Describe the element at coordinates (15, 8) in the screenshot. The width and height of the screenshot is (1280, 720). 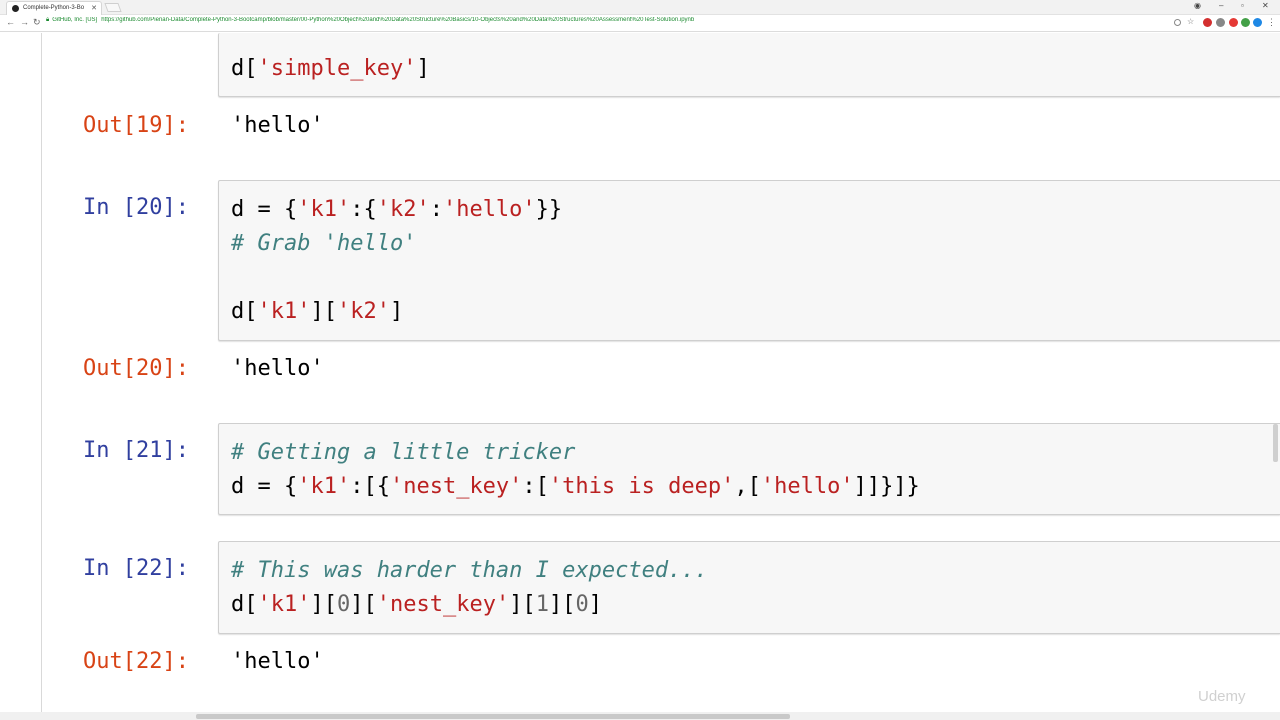
I see `github-icon` at that location.